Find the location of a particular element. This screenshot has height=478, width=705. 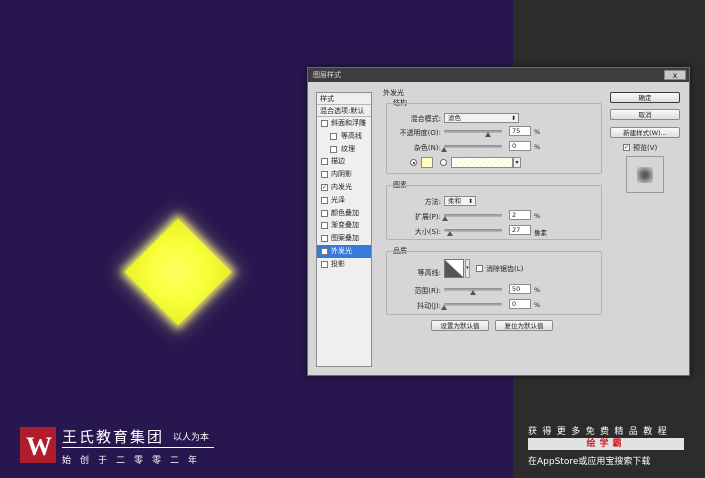

style-item: 渐变叠加 is located at coordinates (344, 225).